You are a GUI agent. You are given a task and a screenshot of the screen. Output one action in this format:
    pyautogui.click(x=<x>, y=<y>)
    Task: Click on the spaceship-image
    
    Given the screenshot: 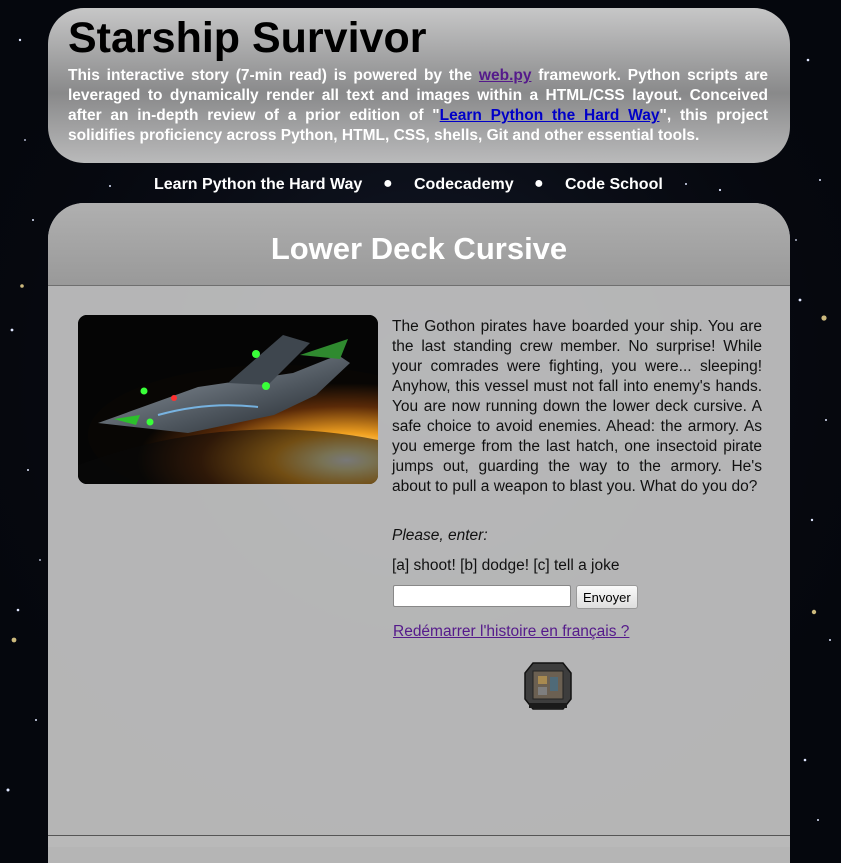 What is the action you would take?
    pyautogui.click(x=228, y=399)
    